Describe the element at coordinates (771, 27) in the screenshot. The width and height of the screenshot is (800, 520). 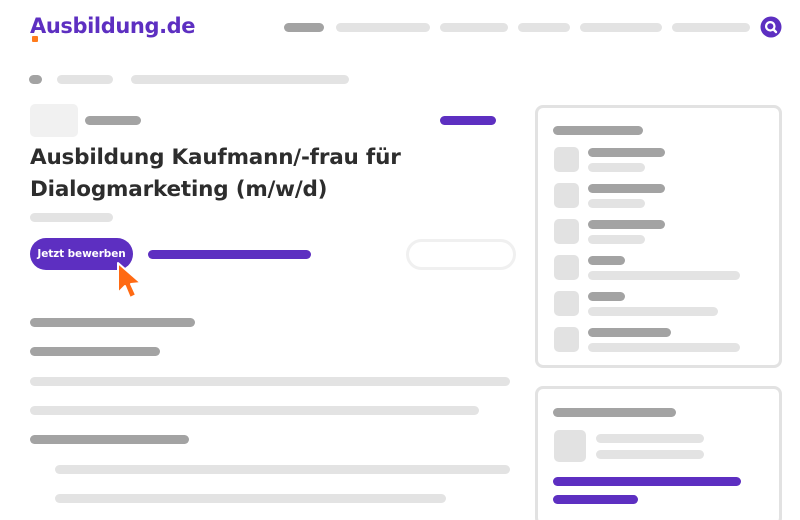
I see `search-icon` at that location.